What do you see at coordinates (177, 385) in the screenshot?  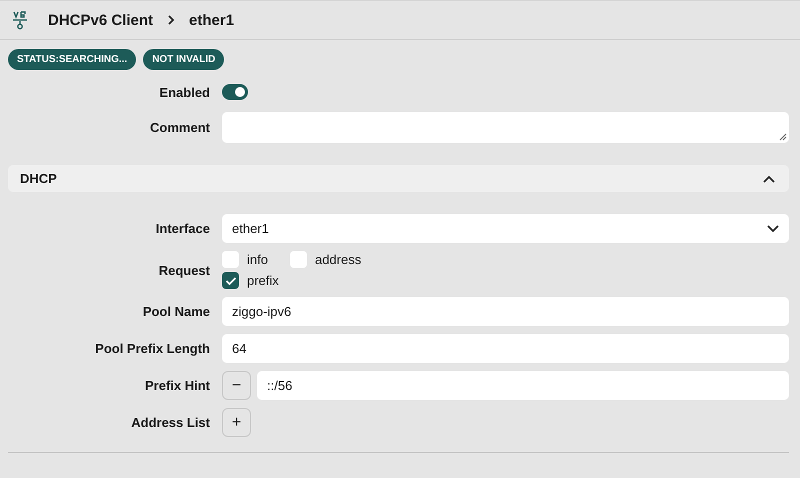 I see `field-label: Prefix Hint` at bounding box center [177, 385].